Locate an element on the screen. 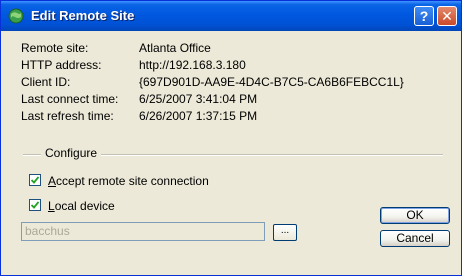 This screenshot has height=278, width=464. label-rest: ocal device is located at coordinates (84, 206).